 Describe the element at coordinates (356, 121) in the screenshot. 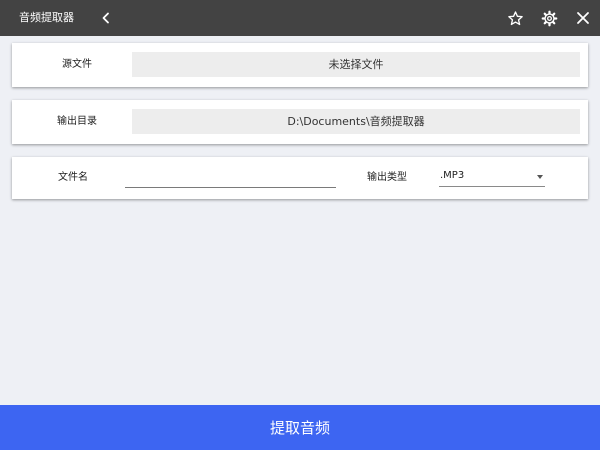

I see `output-dir-field: D:\Documents\音频提取器` at that location.